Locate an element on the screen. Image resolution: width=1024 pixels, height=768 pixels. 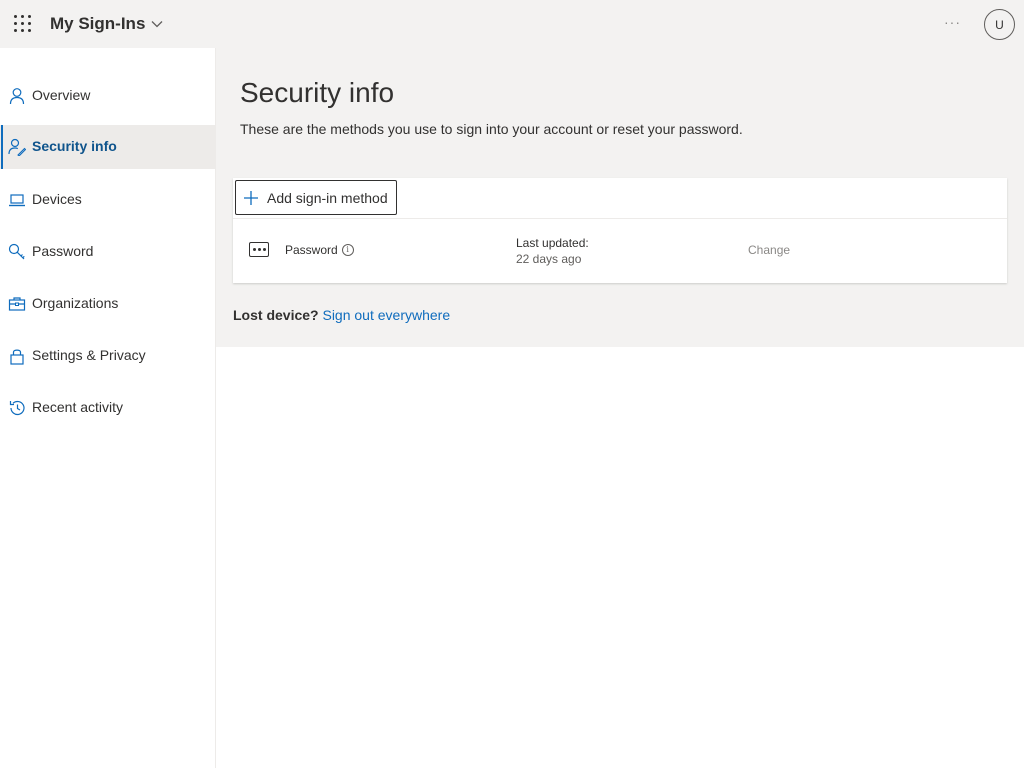
sidebar-item-label: Security info is located at coordinates (74, 146).